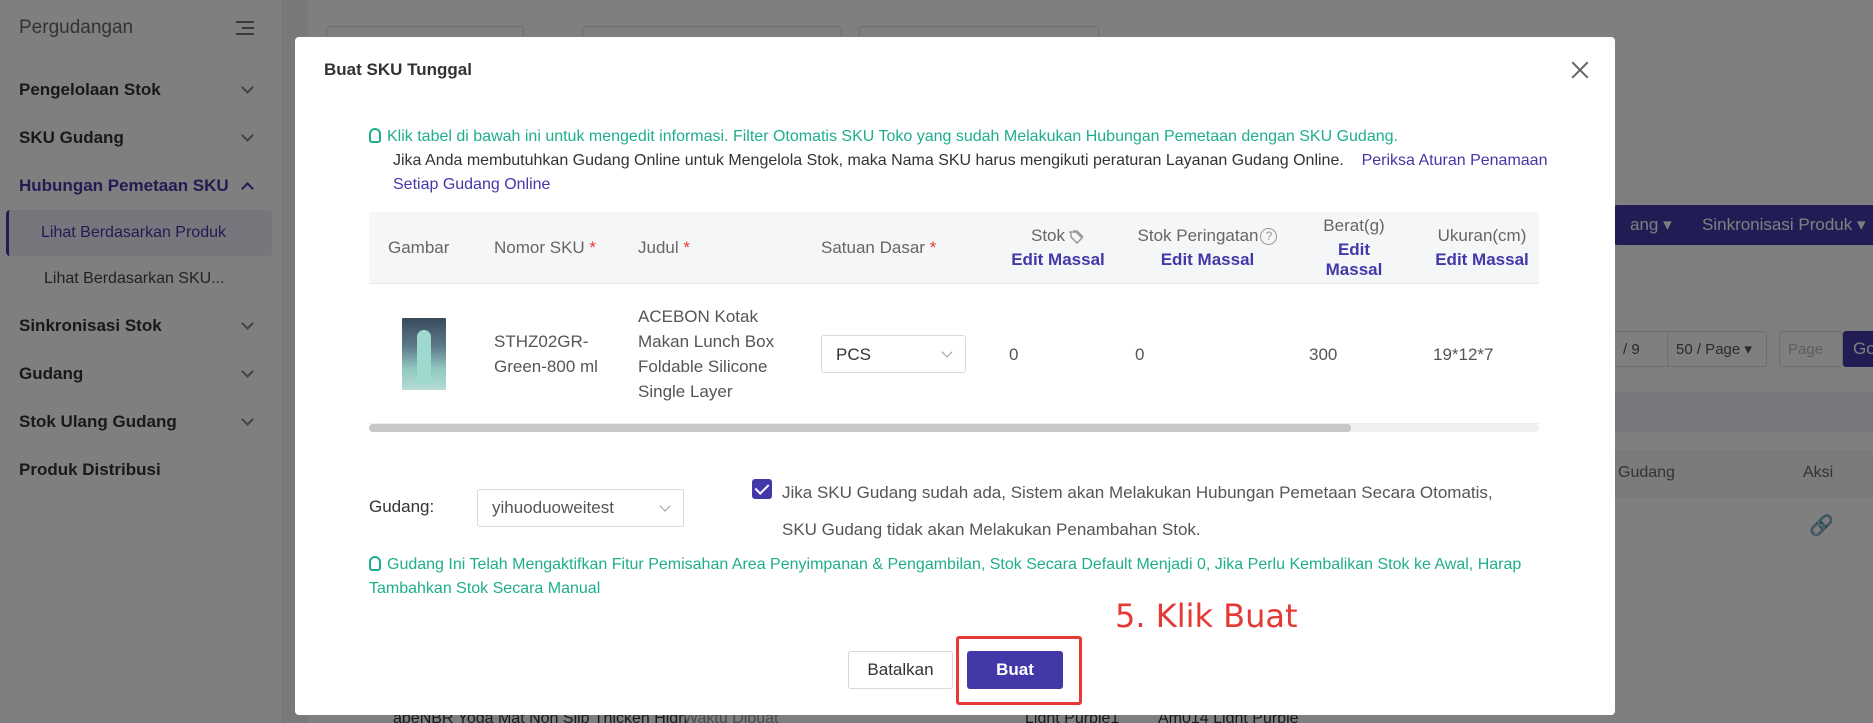 This screenshot has width=1873, height=723. I want to click on col-label: Nomor SKU, so click(539, 247).